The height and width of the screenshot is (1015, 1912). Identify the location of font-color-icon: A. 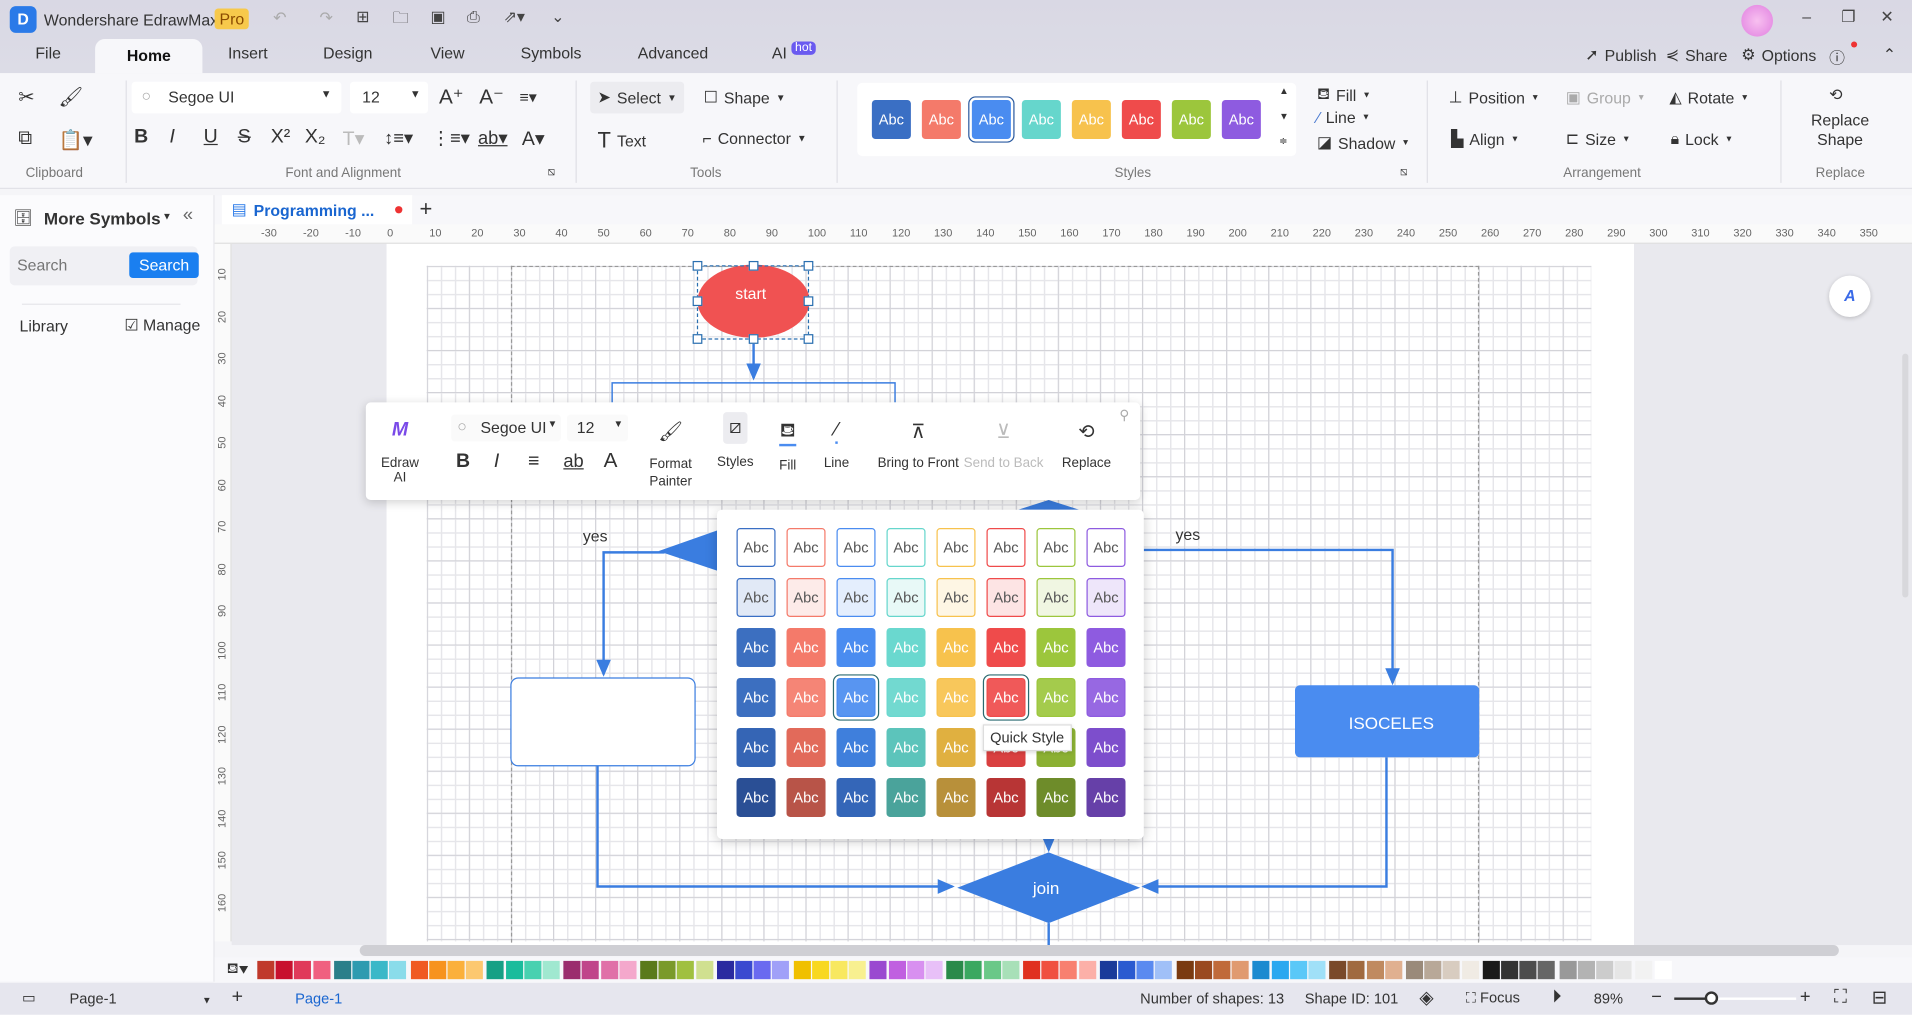
(611, 461).